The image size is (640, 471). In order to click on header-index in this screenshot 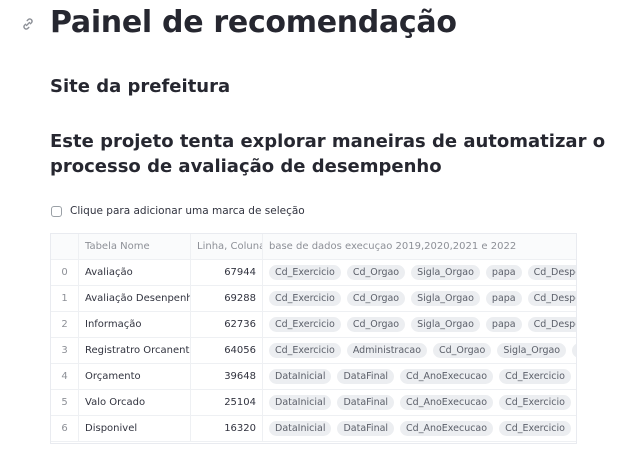, I will do `click(65, 247)`.